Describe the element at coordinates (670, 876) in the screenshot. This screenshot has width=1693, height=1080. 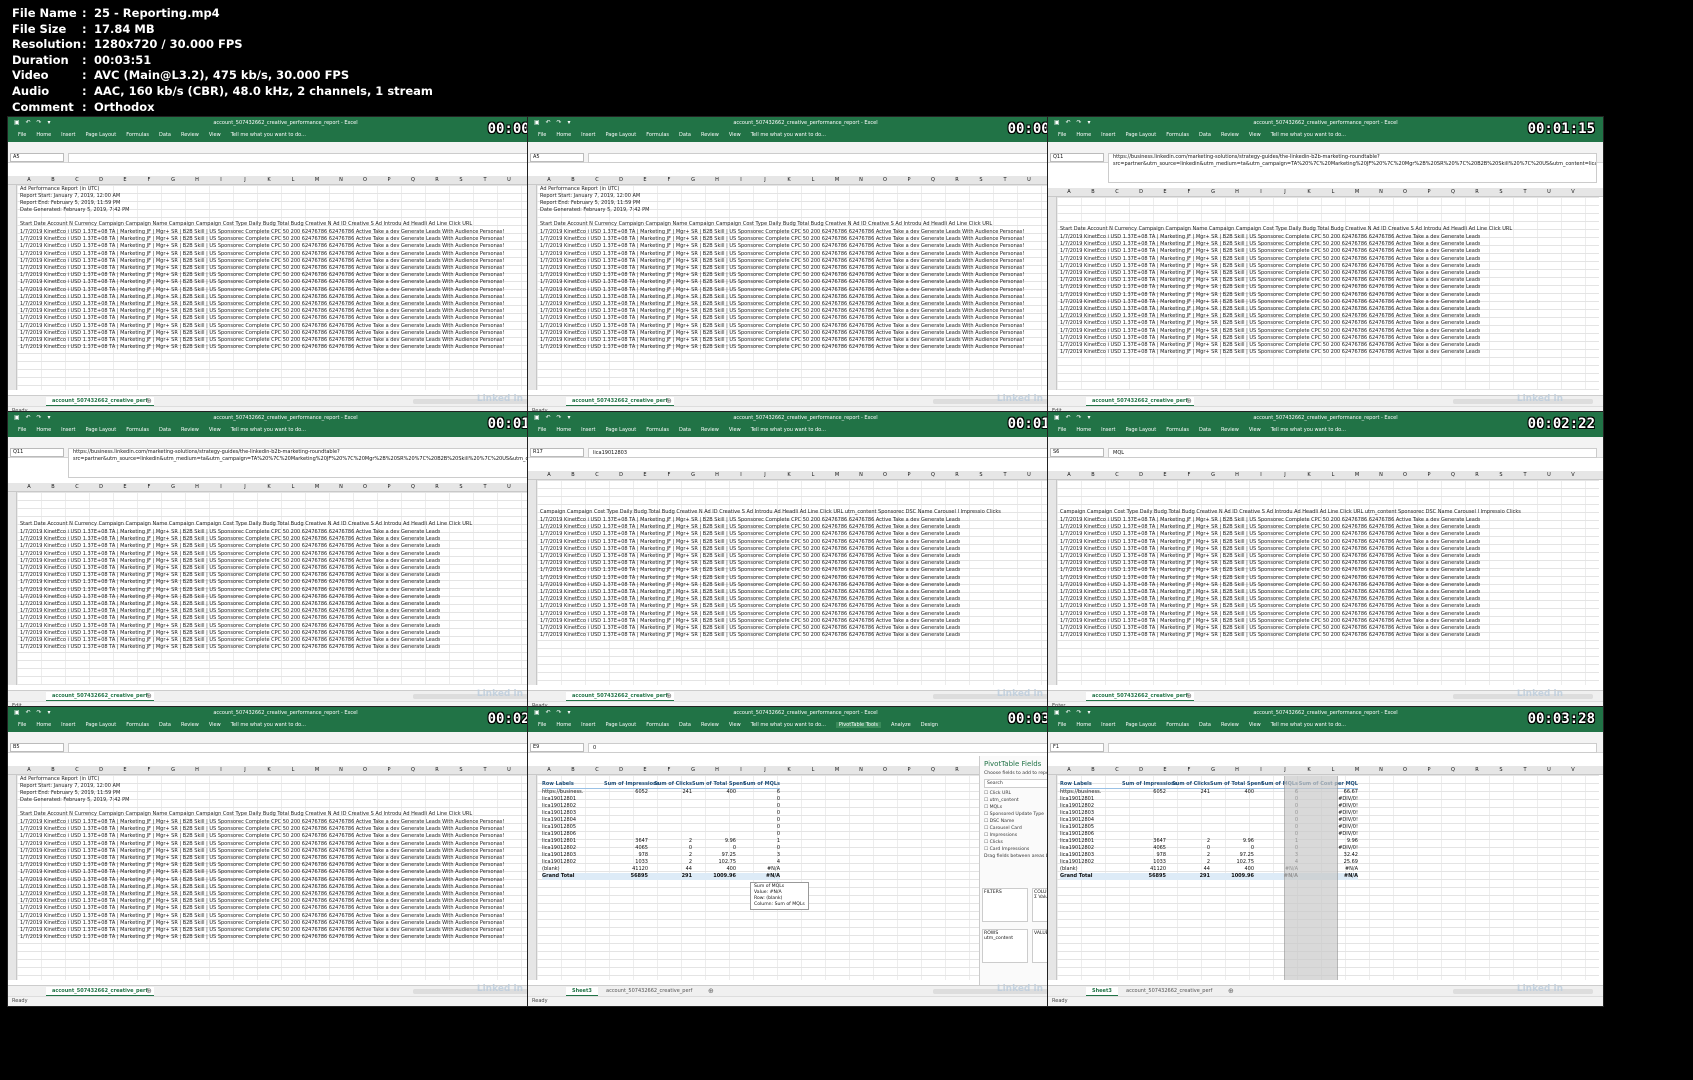
I see `pivot-total-cell: 291` at that location.